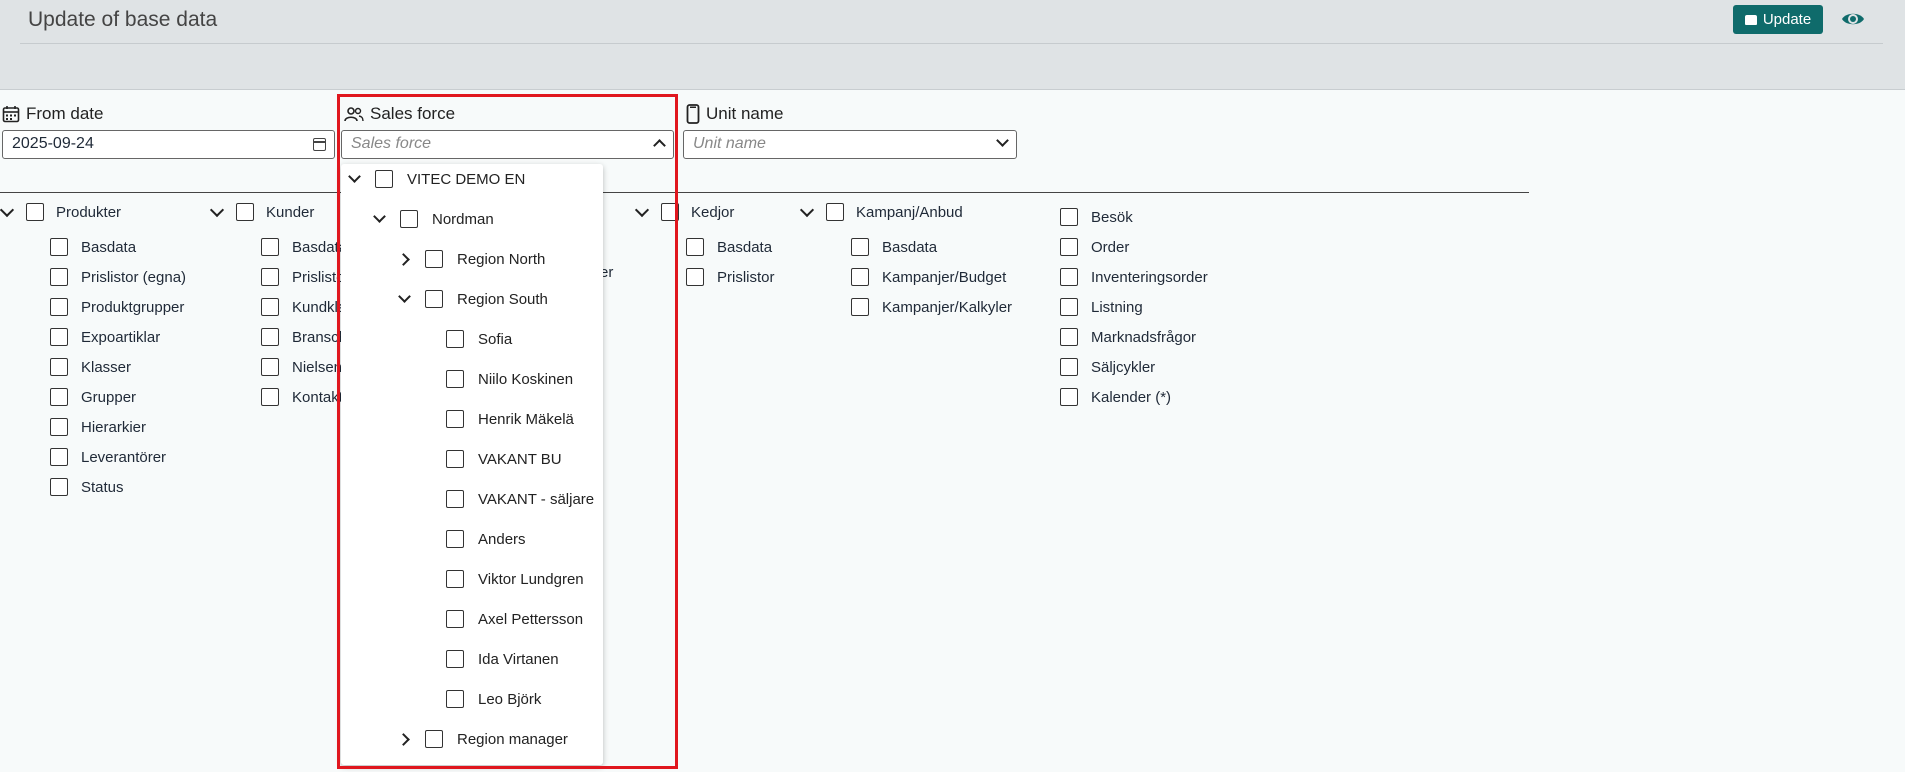 This screenshot has height=772, width=1905. Describe the element at coordinates (118, 427) in the screenshot. I see `list-item: Hierarkier` at that location.